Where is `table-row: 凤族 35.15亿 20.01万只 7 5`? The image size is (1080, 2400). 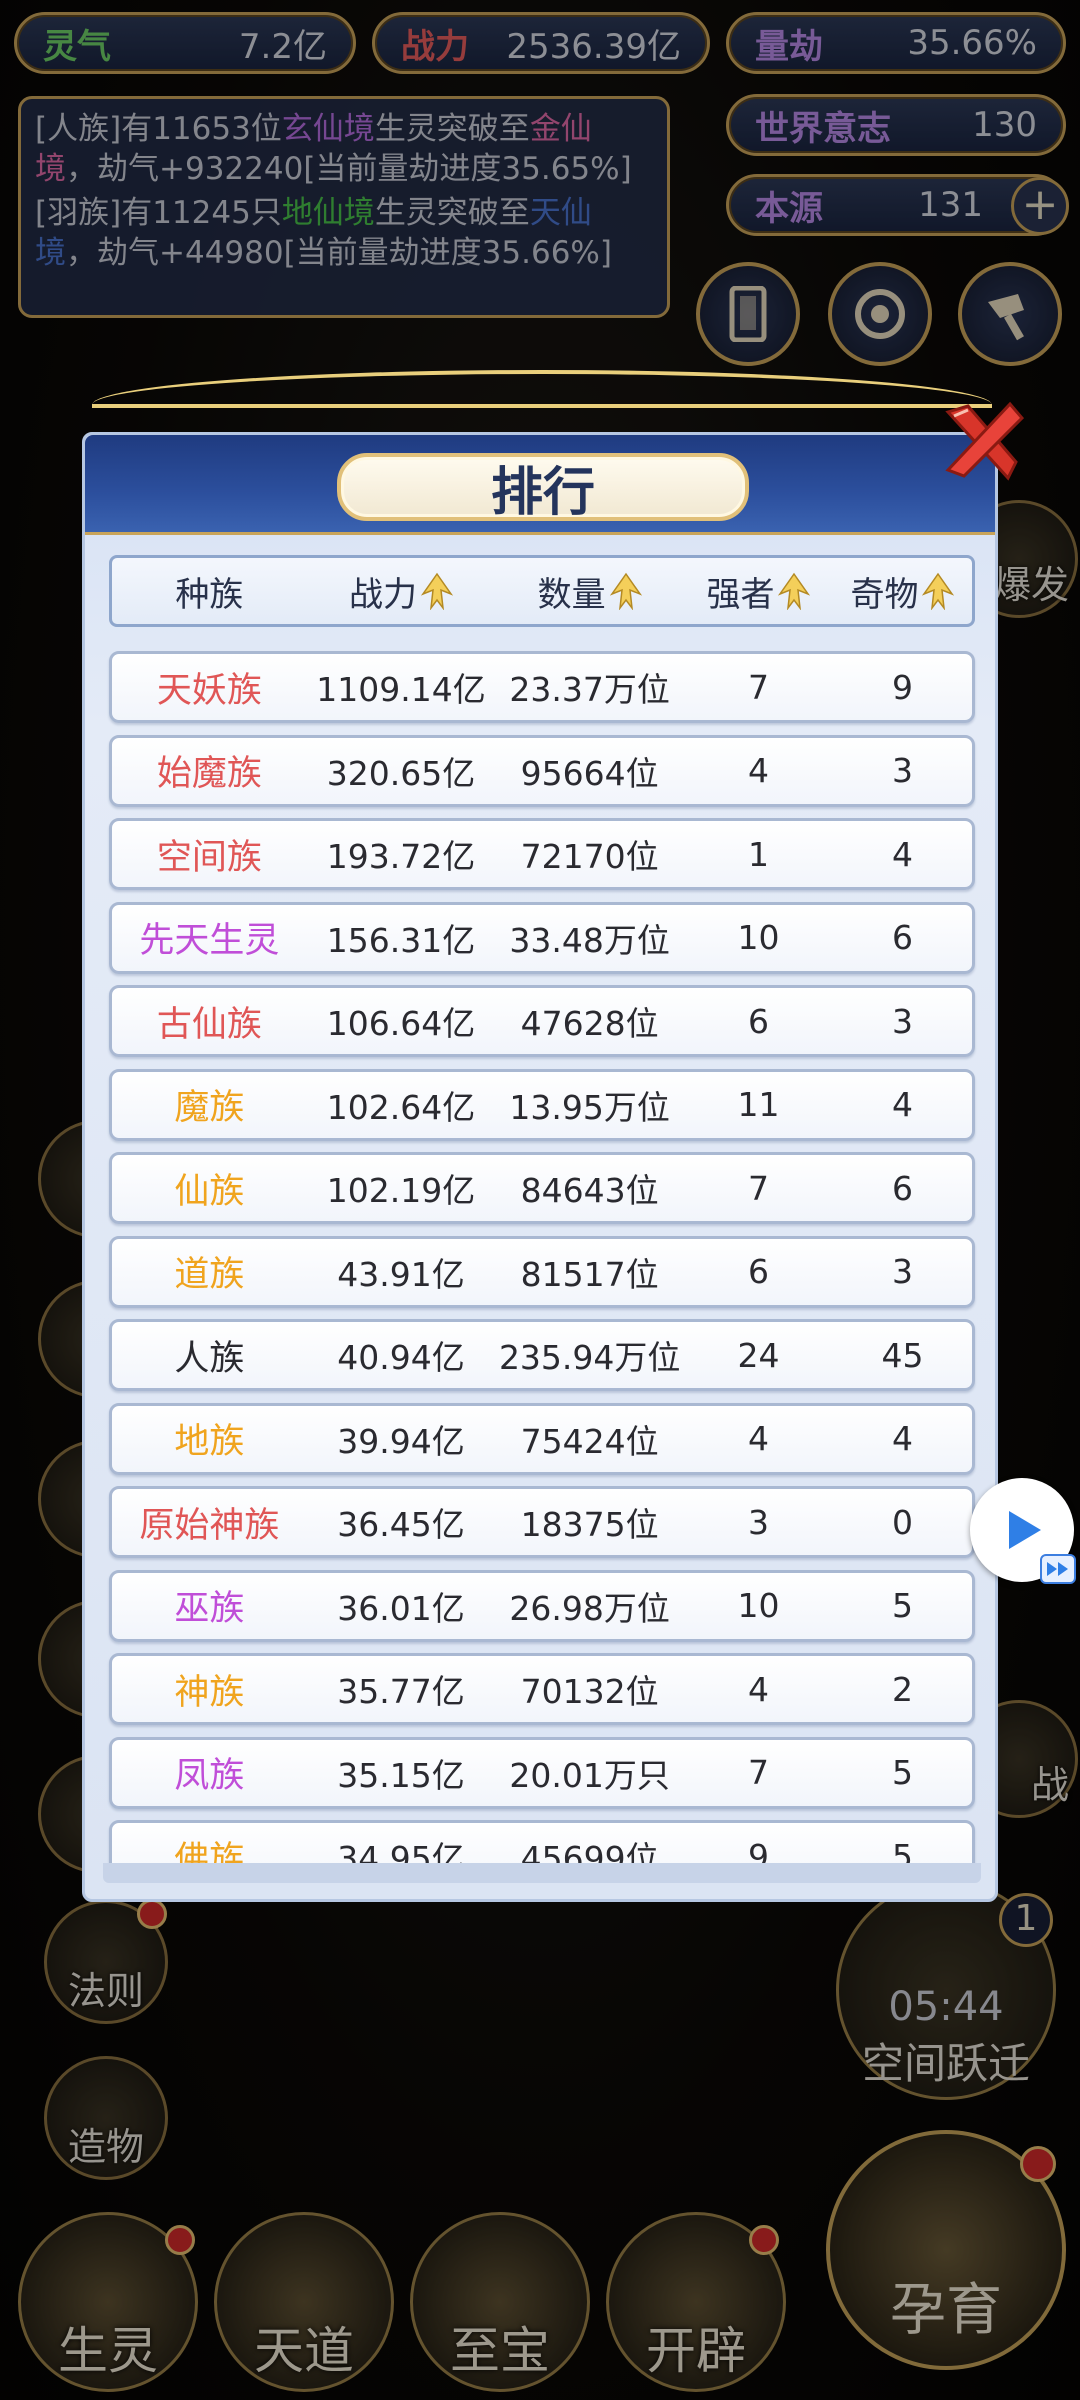
table-row: 凤族 35.15亿 20.01万只 7 5 is located at coordinates (542, 1772).